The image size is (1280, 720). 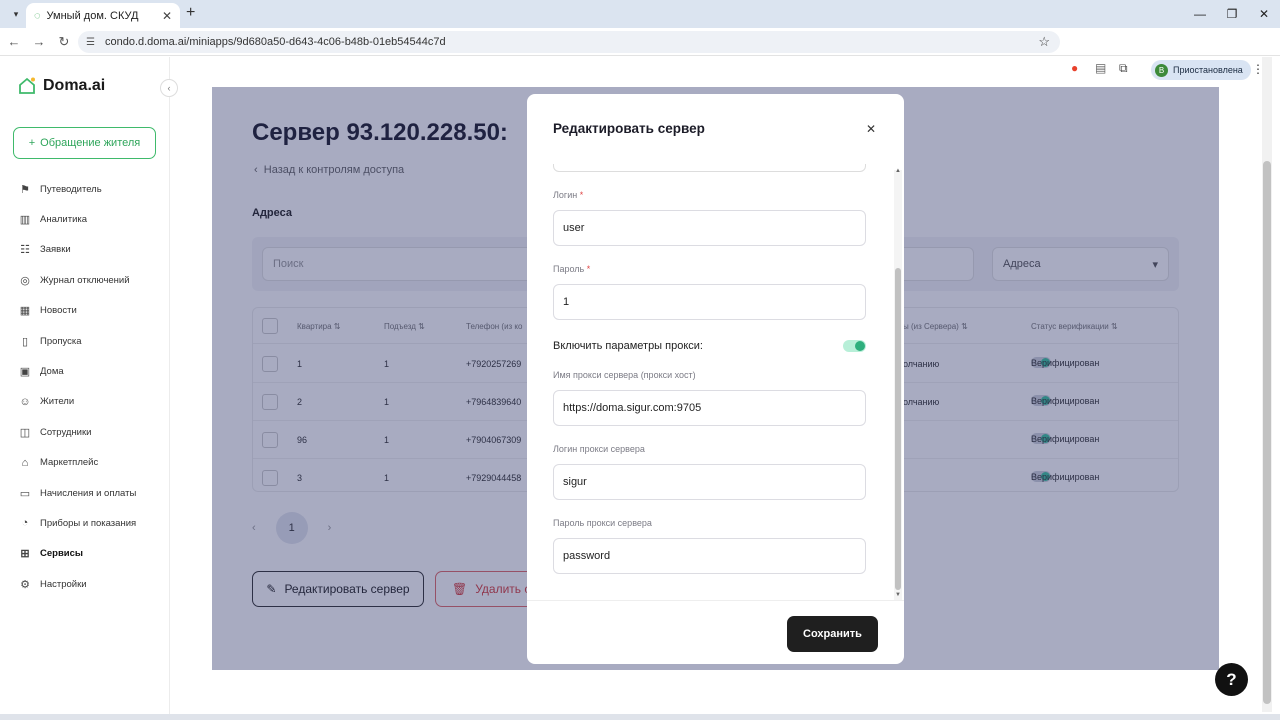 What do you see at coordinates (92, 15) in the screenshot?
I see `tab-title: Умный дом. СКУД` at bounding box center [92, 15].